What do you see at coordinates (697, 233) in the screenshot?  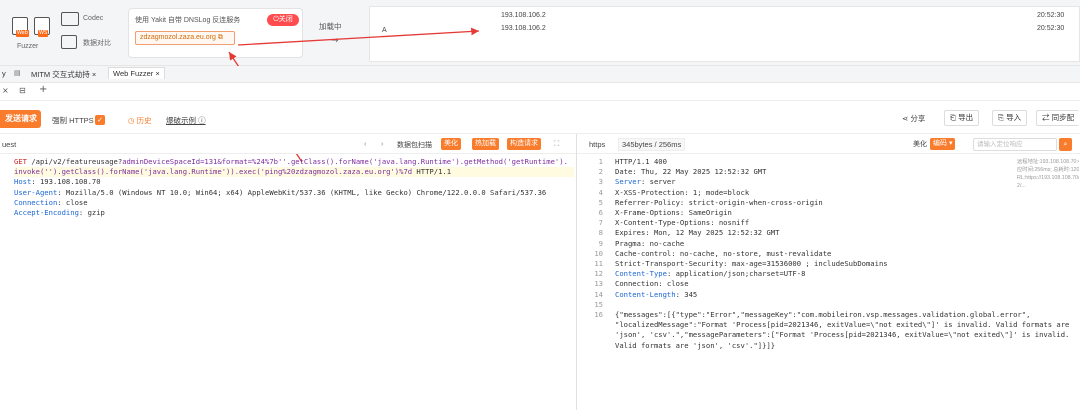 I see `code-token: Expires: Mon, 12 May 2025 12:52:32 GMT` at bounding box center [697, 233].